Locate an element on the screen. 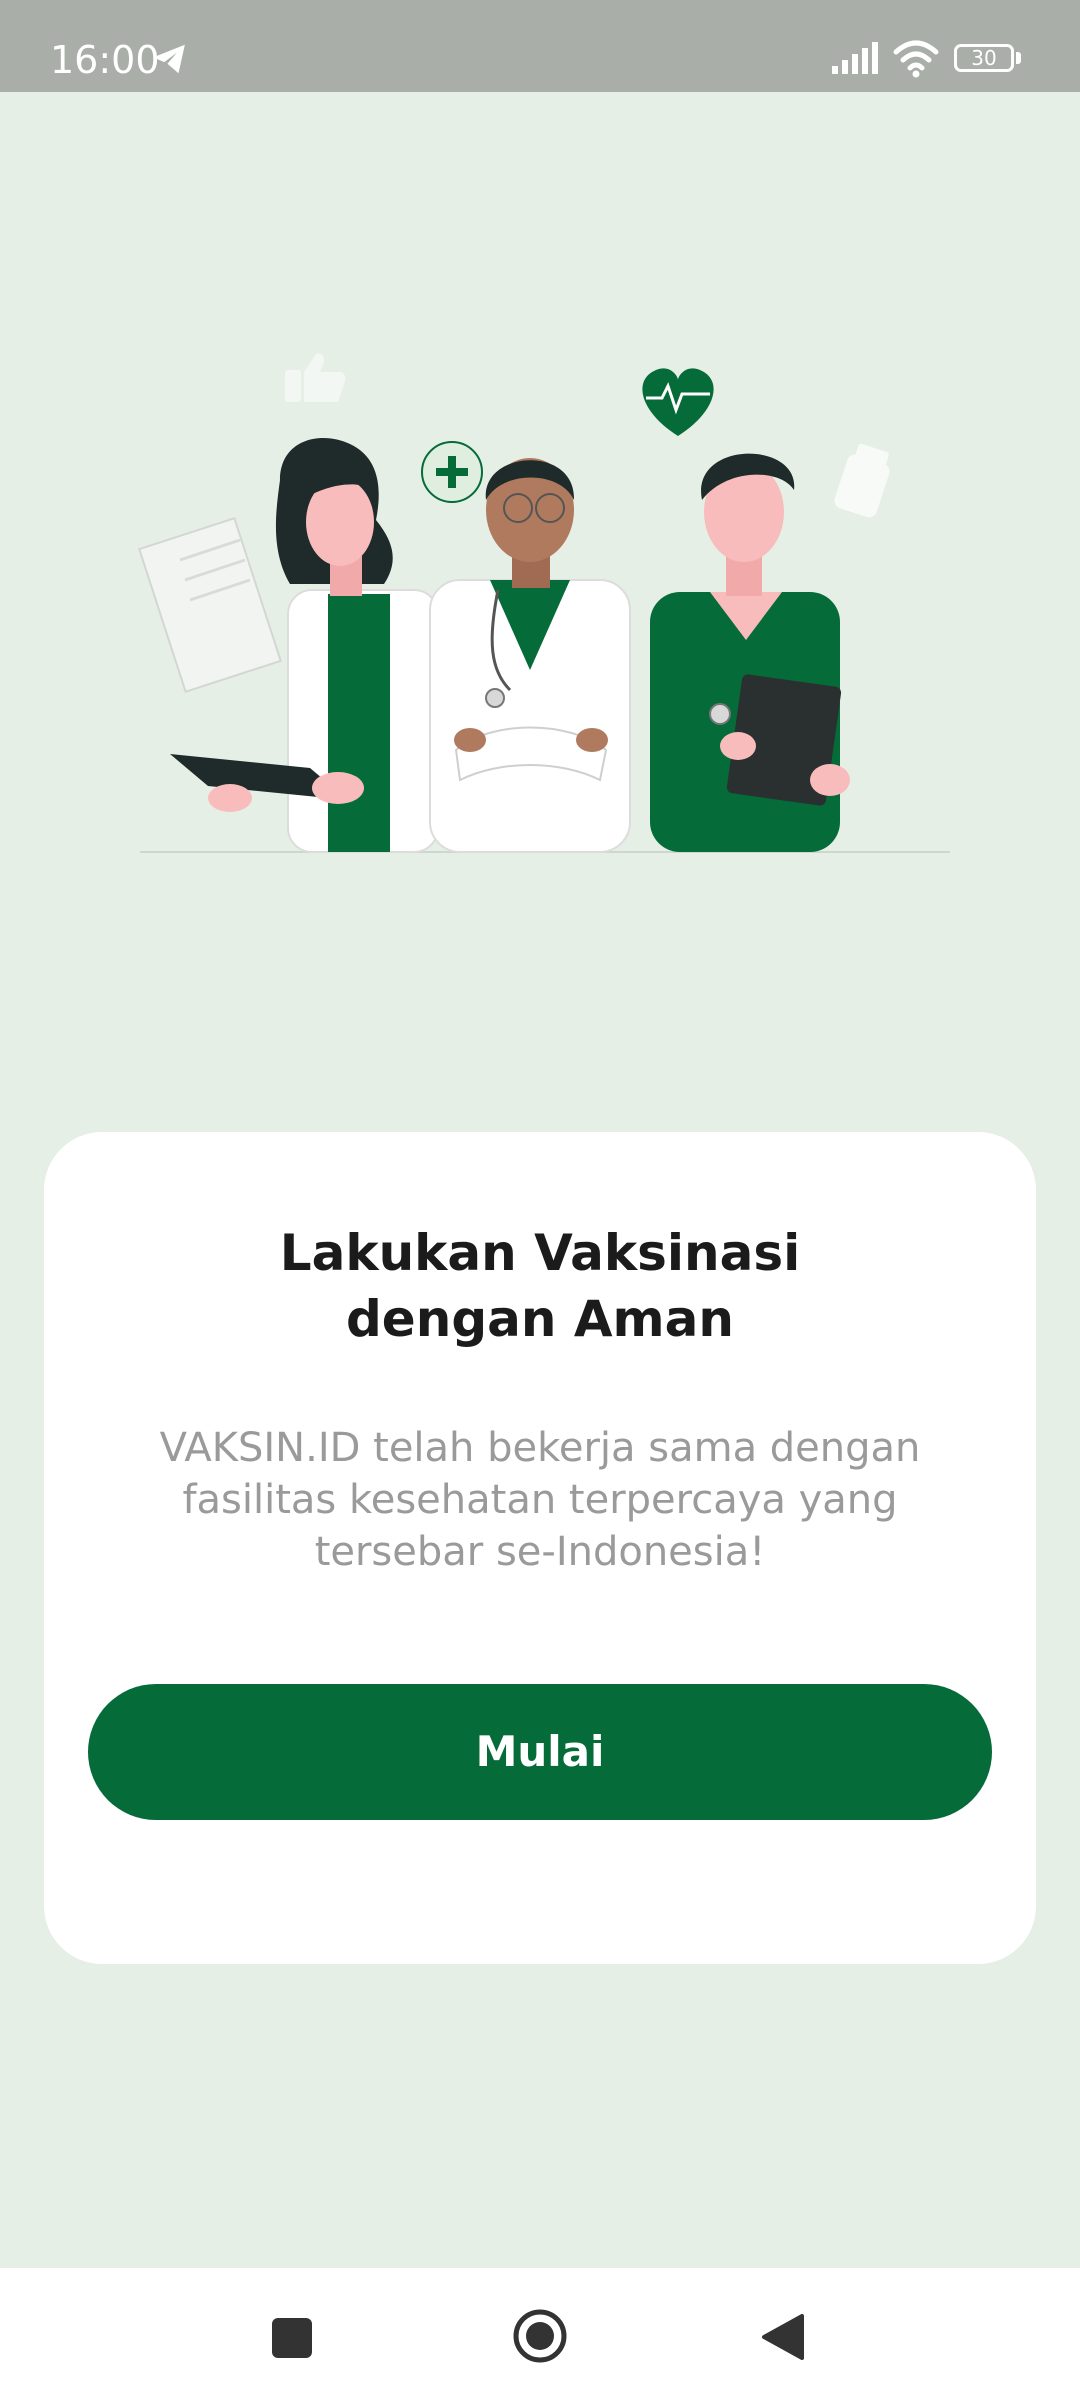 This screenshot has width=1080, height=2400. telegram-icon is located at coordinates (169, 59).